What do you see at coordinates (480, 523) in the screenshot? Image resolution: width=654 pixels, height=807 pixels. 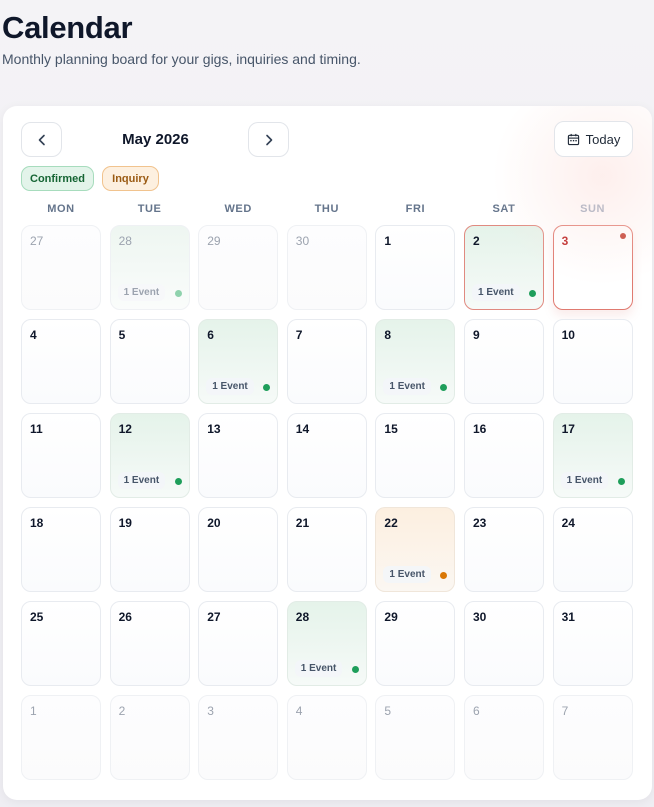 I see `day-number: 23` at bounding box center [480, 523].